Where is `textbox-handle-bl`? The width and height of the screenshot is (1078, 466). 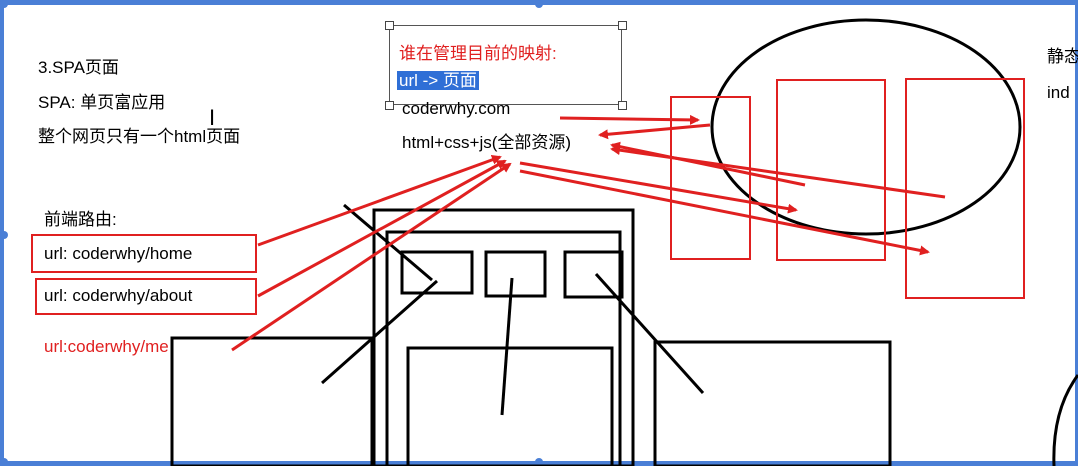
textbox-handle-bl is located at coordinates (389, 105).